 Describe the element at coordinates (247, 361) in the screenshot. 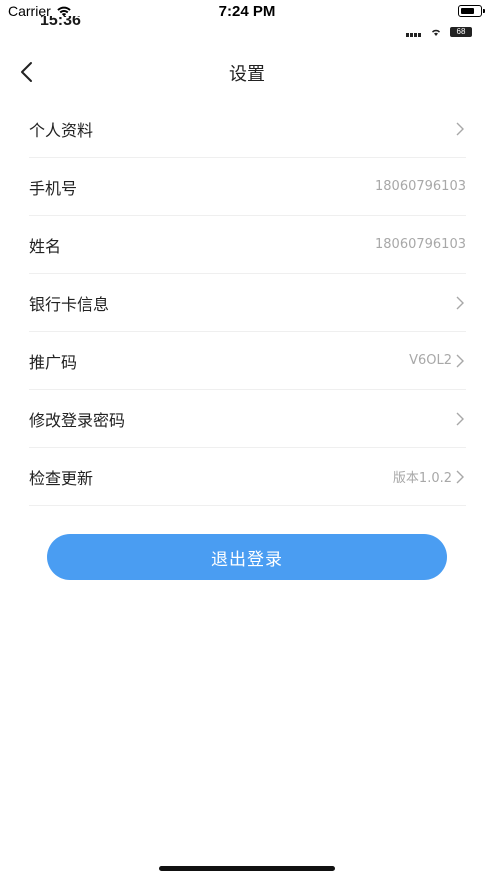

I see `settings-item-promo-code: 推广码 V6OL2` at that location.